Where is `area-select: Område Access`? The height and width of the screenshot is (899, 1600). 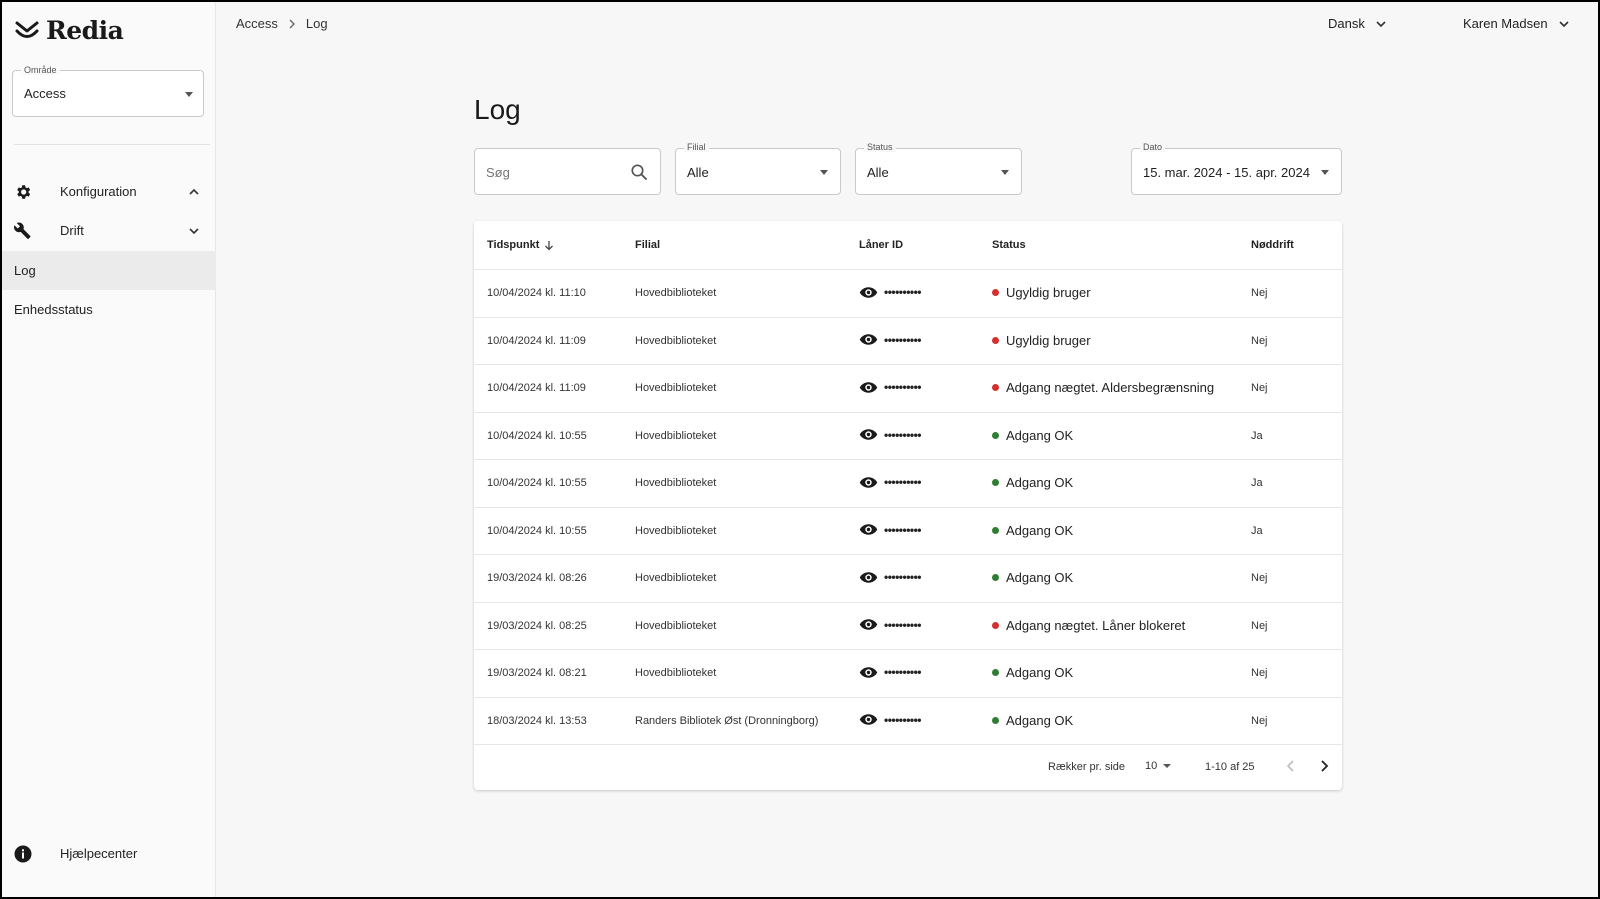 area-select: Område Access is located at coordinates (108, 91).